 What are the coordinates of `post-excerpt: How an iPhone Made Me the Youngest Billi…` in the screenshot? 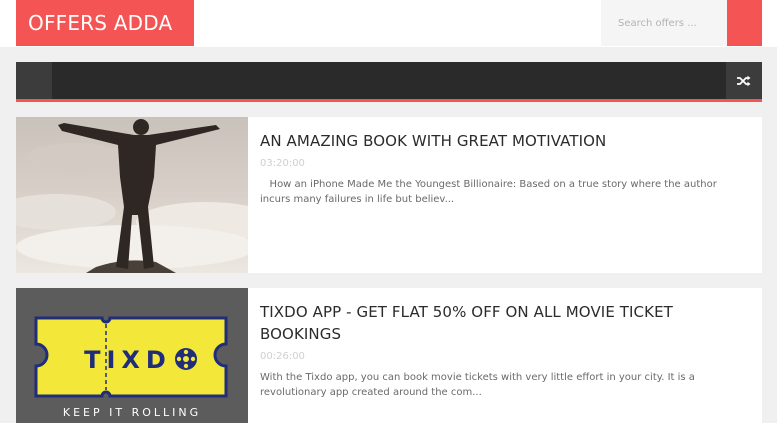 It's located at (505, 192).